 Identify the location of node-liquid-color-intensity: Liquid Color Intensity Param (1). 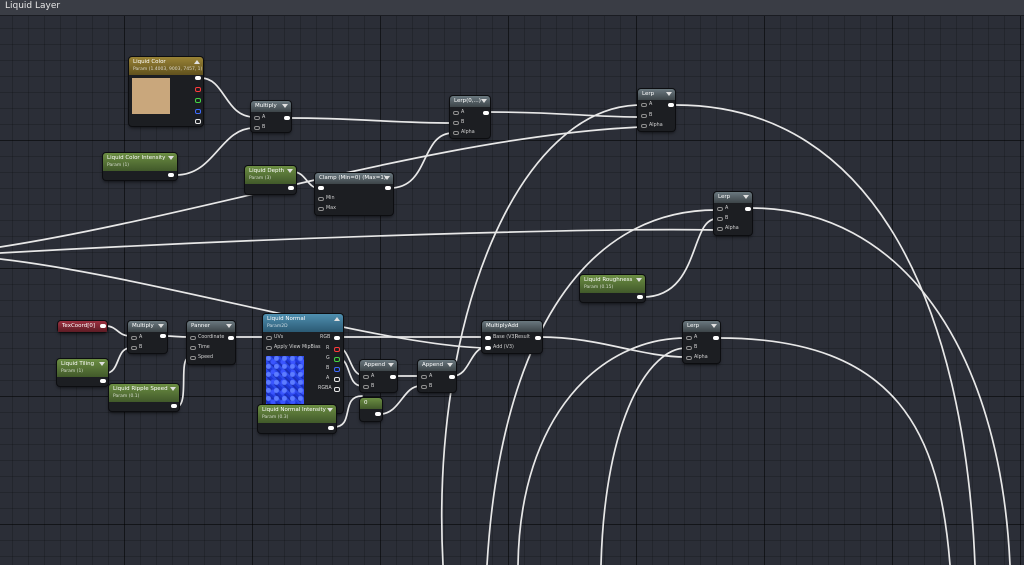
(140, 166).